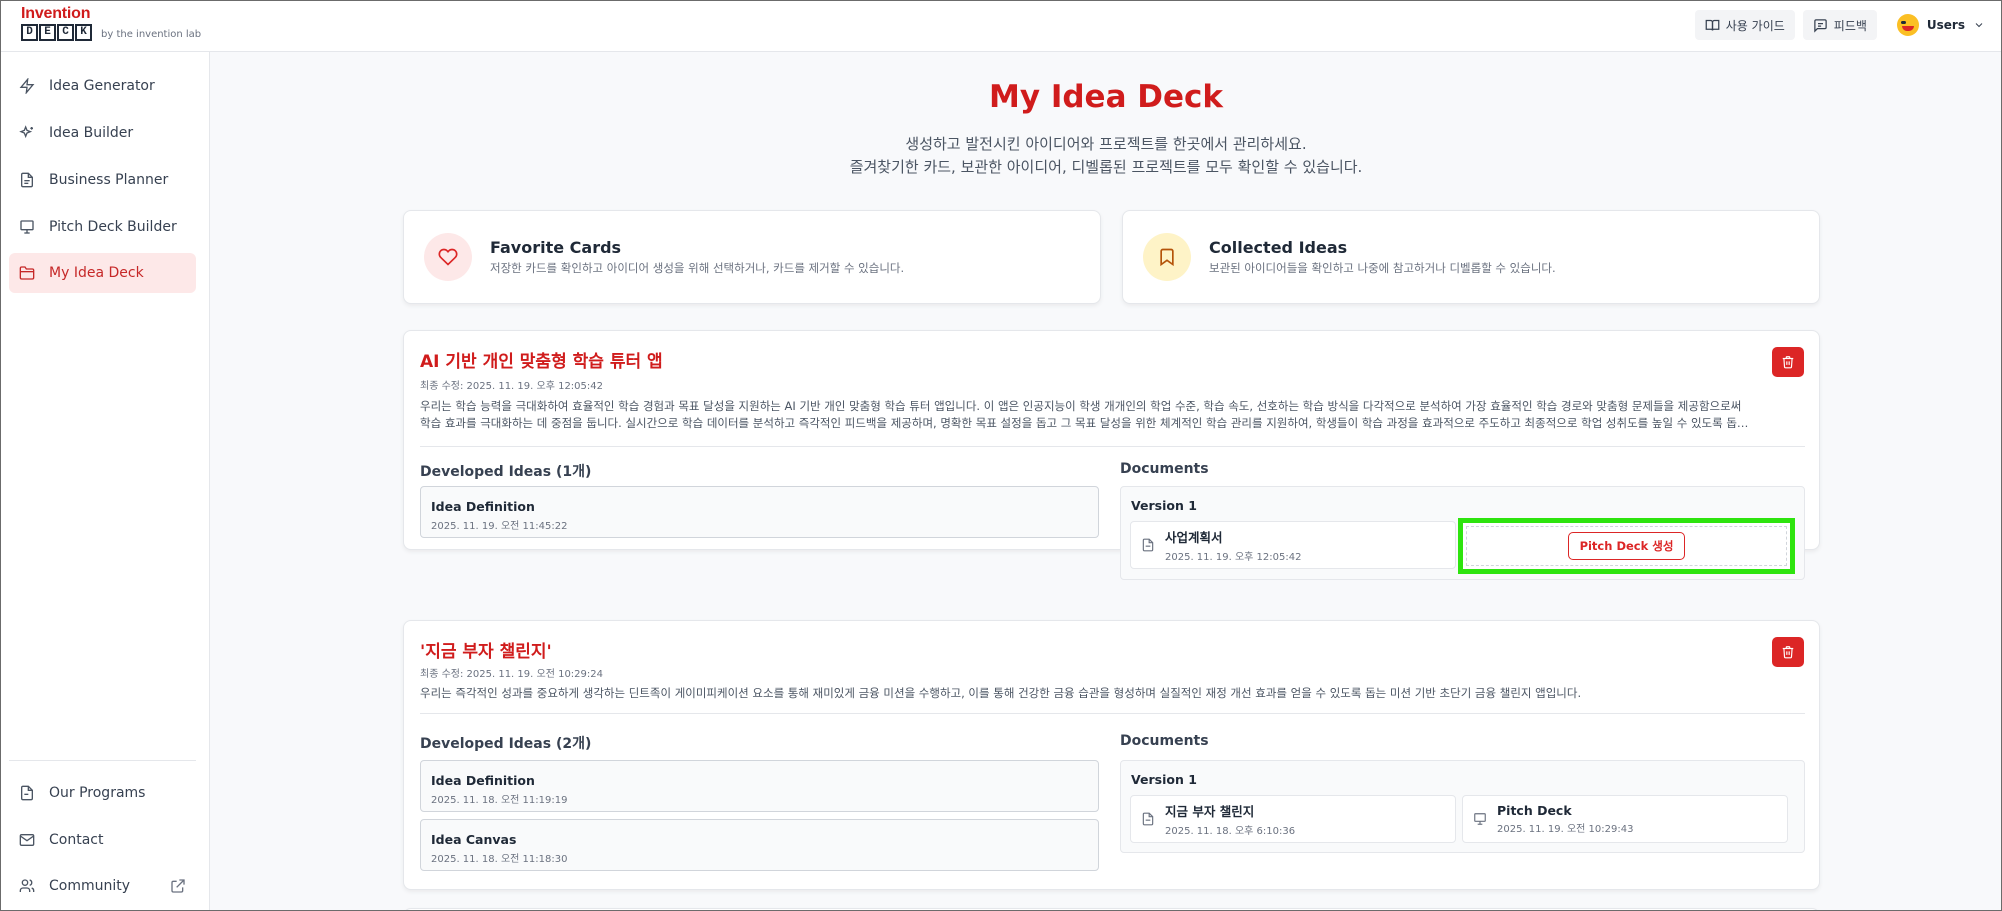 This screenshot has height=911, width=2002. Describe the element at coordinates (1233, 557) in the screenshot. I see `document-date: 2025. 11. 19. 오후 12:05:42` at that location.